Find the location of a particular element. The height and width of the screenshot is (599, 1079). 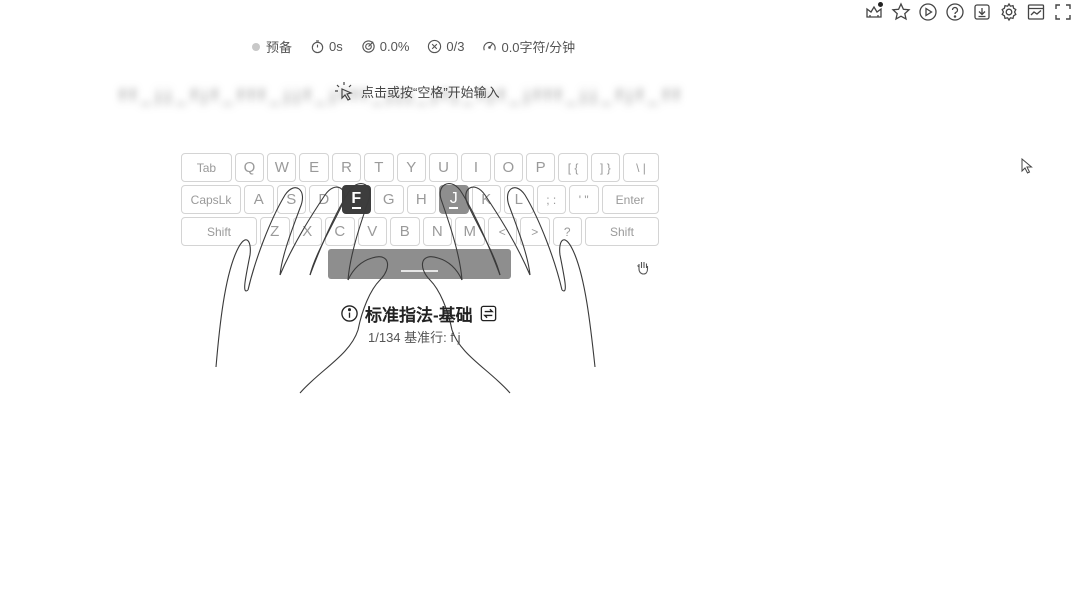

key-b: B is located at coordinates (405, 231).